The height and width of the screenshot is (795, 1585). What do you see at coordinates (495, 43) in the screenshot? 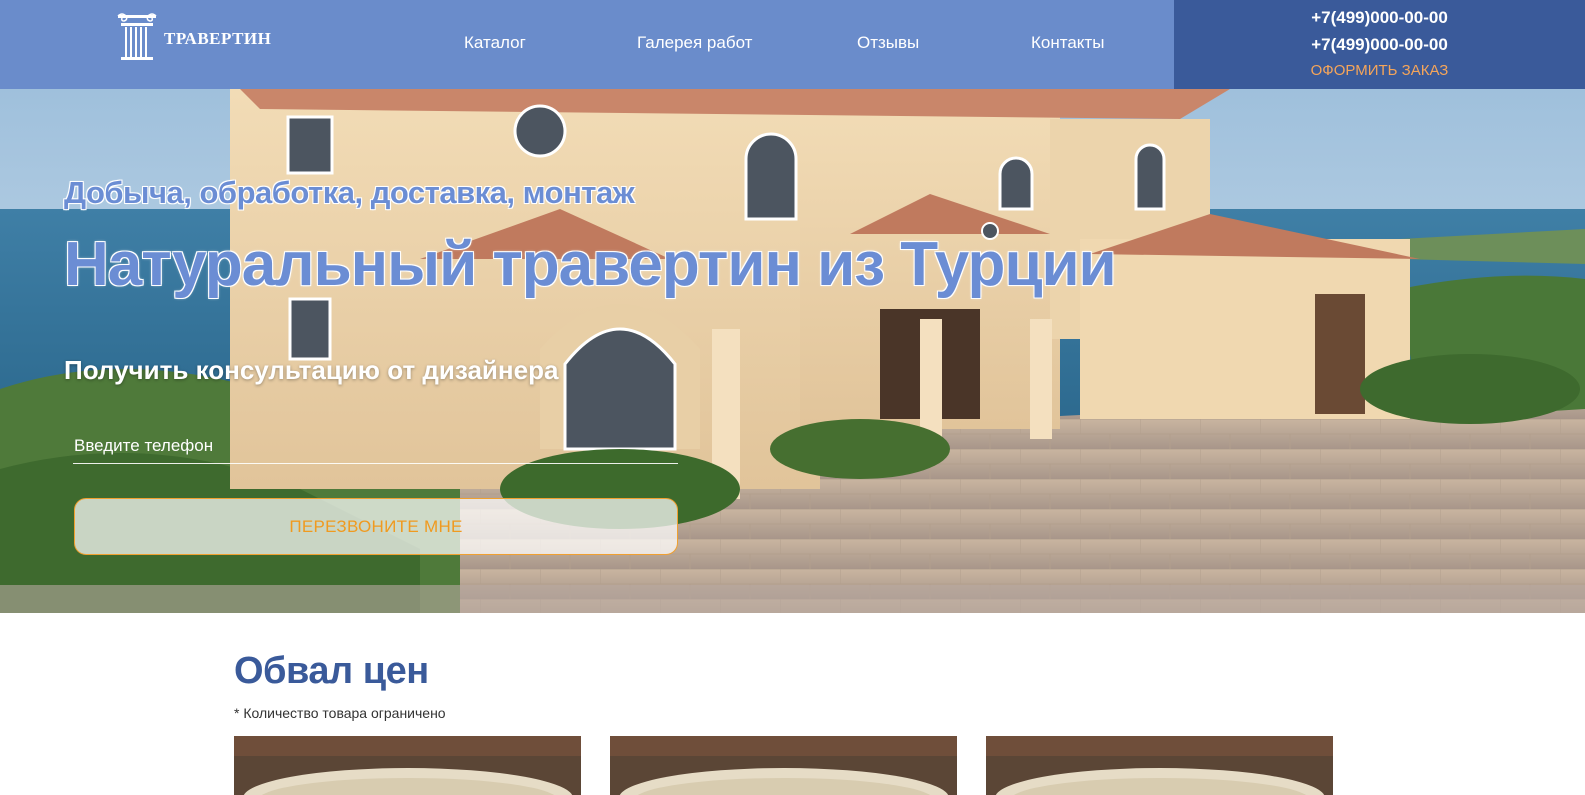
I see `nav-catalog: Каталог` at bounding box center [495, 43].